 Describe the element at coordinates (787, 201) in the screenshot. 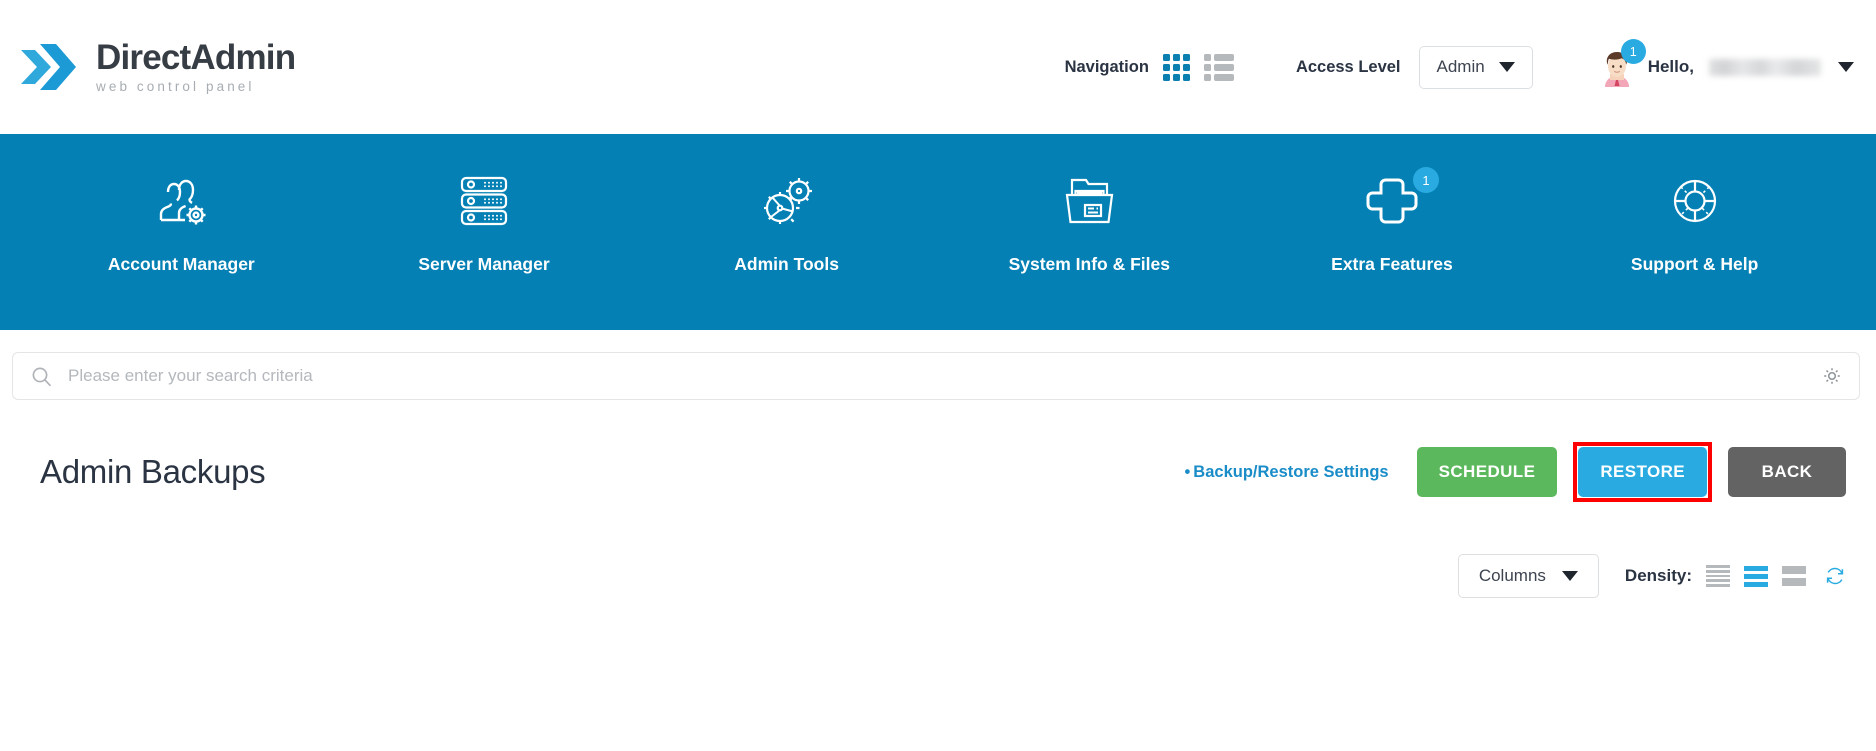

I see `gears-icon` at that location.